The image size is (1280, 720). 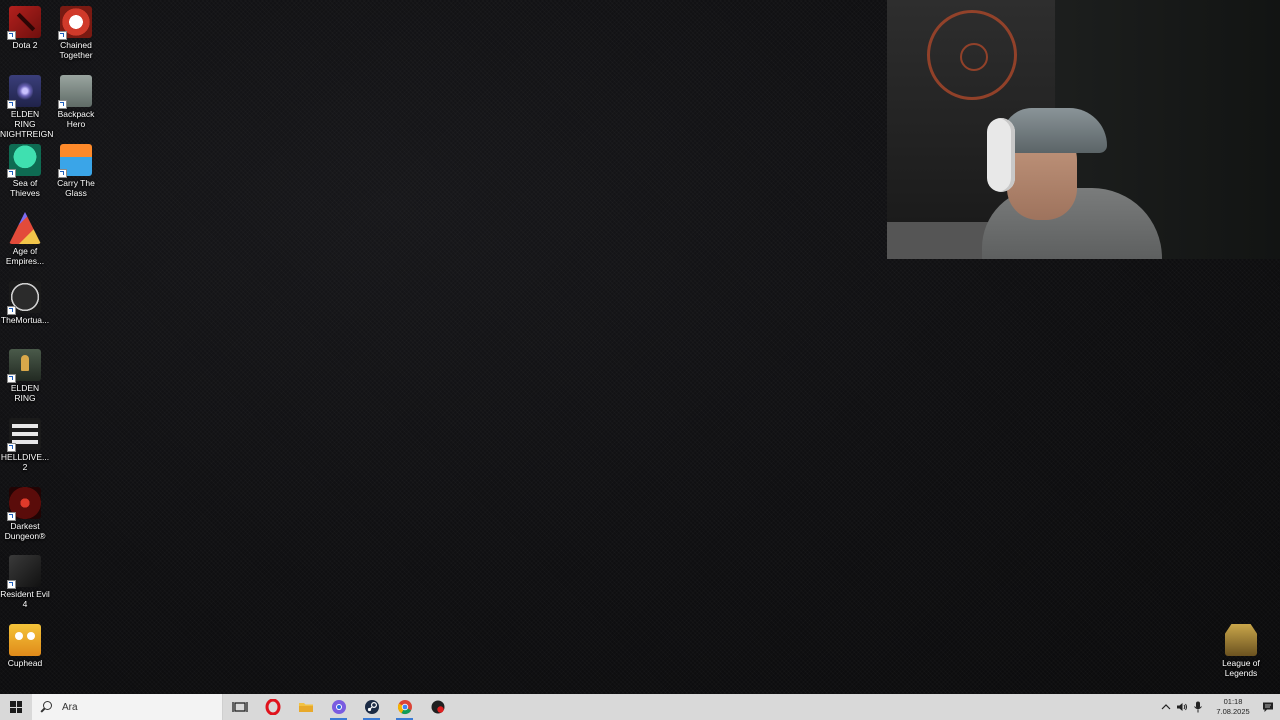 What do you see at coordinates (24, 435) in the screenshot?
I see `helldivers-2-icon` at bounding box center [24, 435].